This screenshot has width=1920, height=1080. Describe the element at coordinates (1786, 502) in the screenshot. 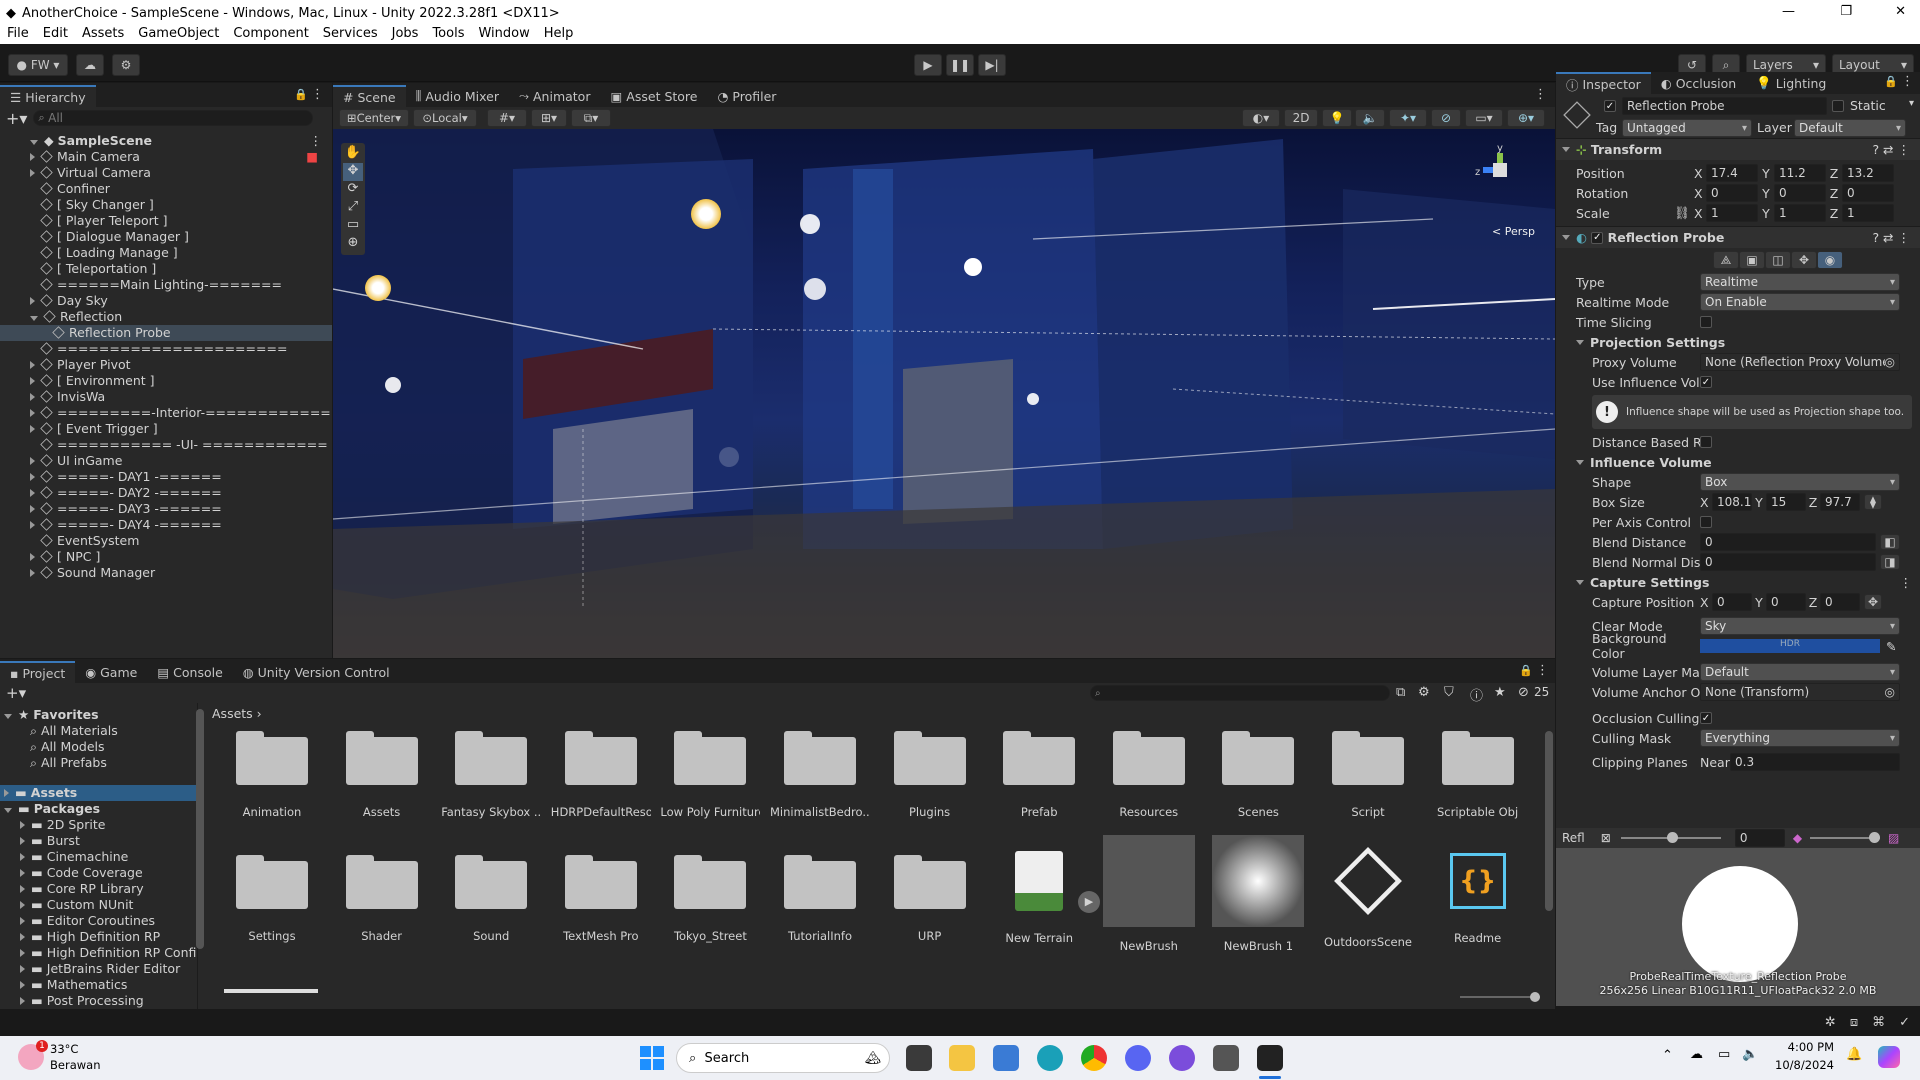

I see `box-size-y-input: 15` at that location.